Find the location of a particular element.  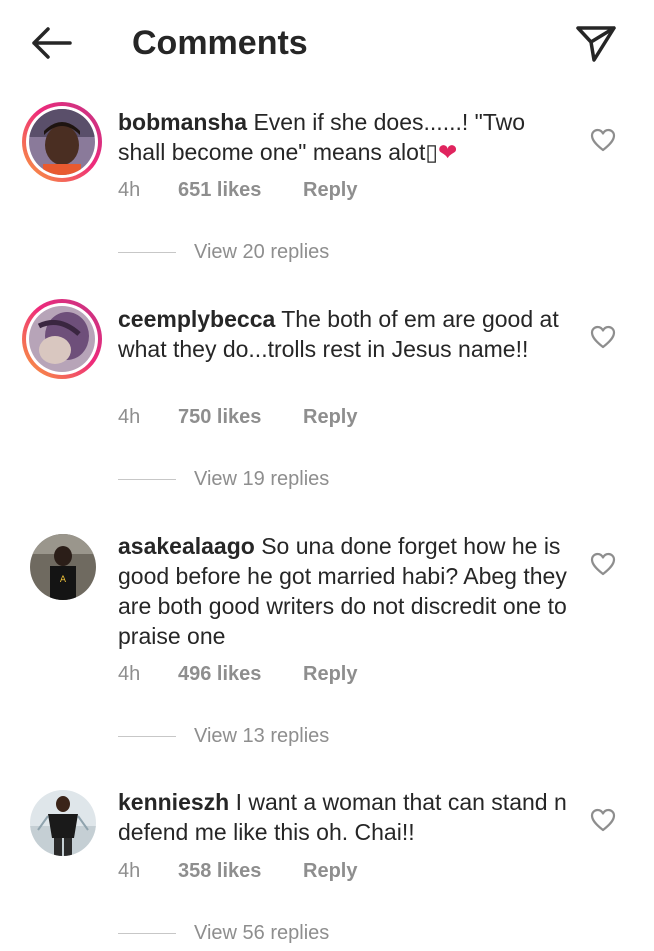

avatar-ring is located at coordinates (63, 823).